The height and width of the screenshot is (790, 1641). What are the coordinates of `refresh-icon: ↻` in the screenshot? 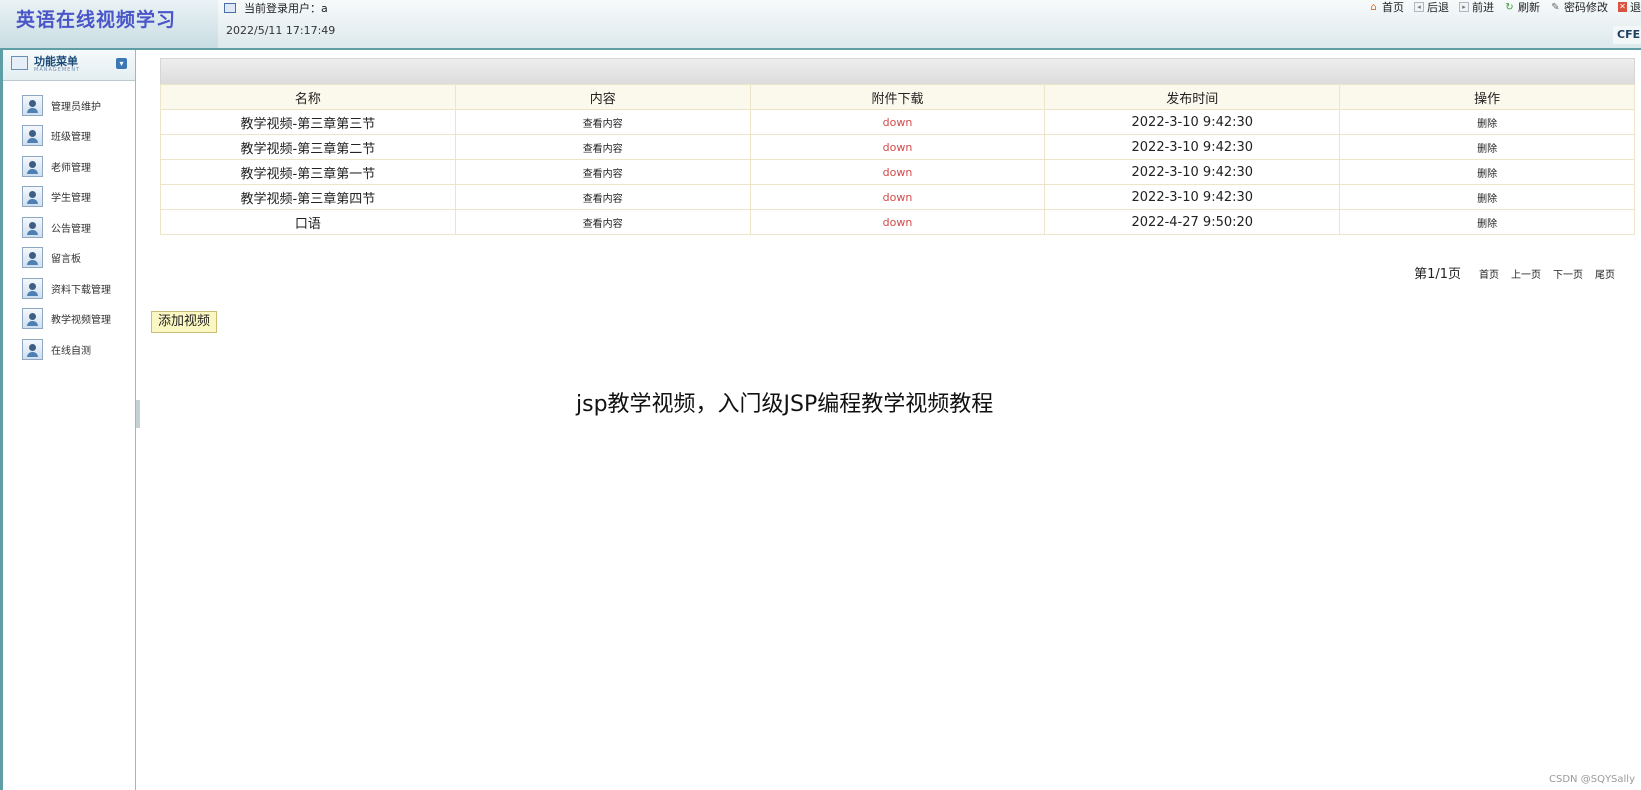 It's located at (1509, 7).